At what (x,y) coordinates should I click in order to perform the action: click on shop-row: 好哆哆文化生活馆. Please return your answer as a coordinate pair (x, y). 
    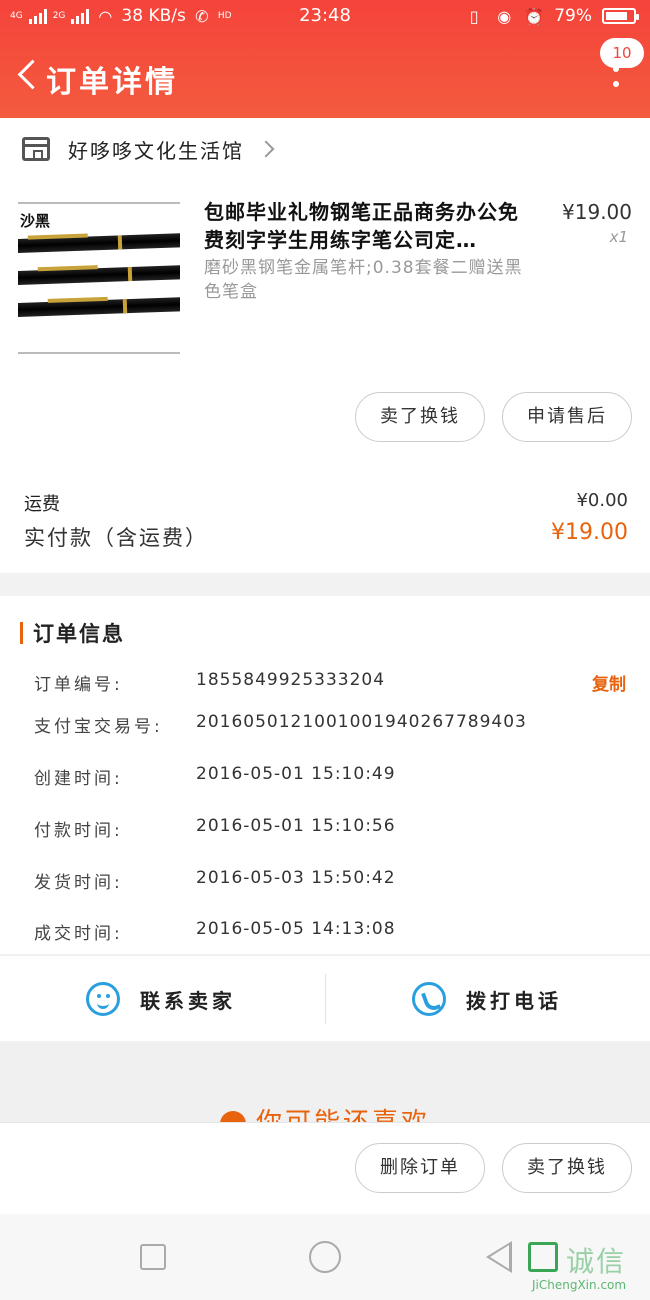
    Looking at the image, I should click on (325, 149).